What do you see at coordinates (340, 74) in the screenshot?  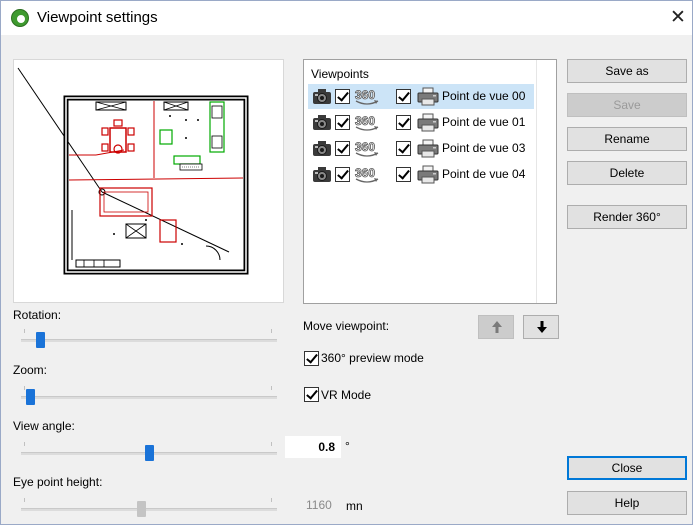 I see `viewpoints-header: Viewpoints` at bounding box center [340, 74].